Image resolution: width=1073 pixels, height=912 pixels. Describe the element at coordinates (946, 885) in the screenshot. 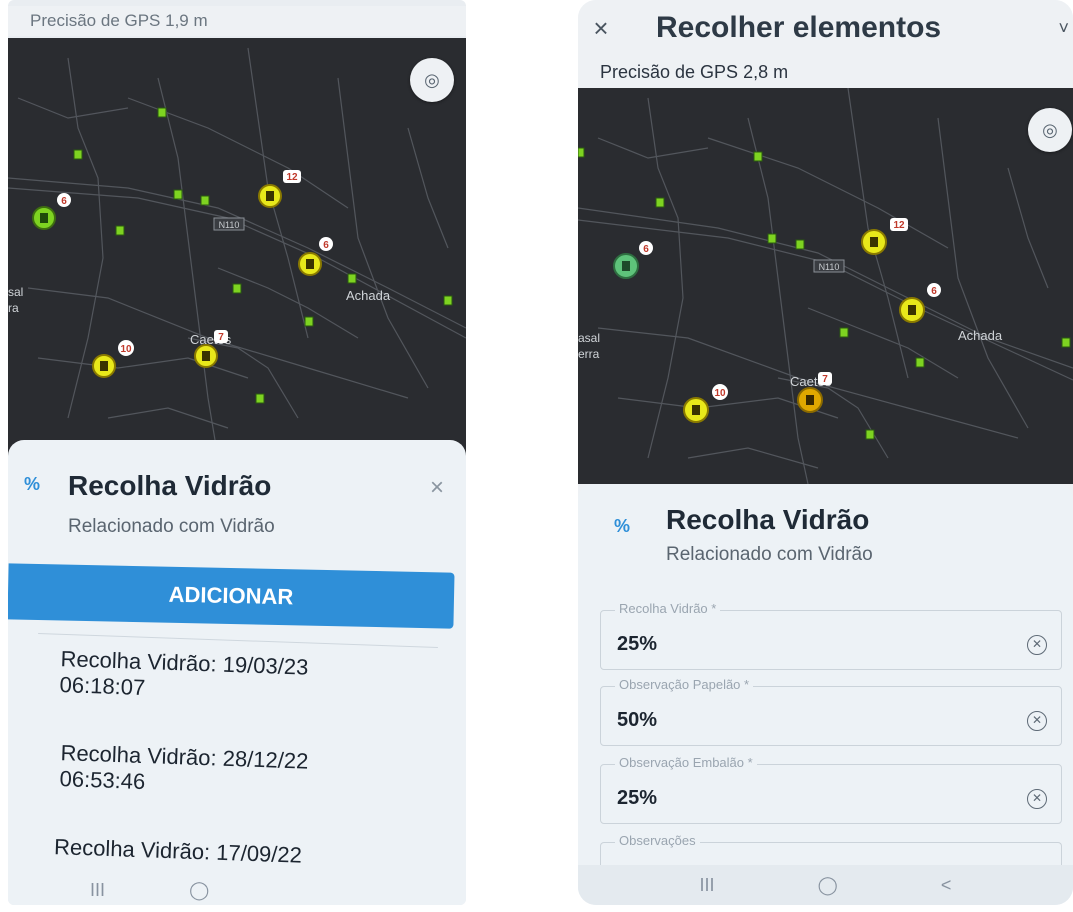

I see `back-icon: <` at that location.